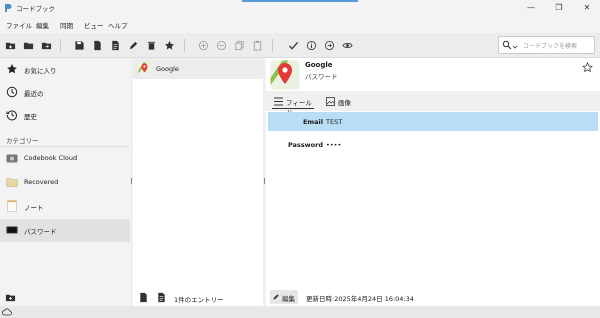 The height and width of the screenshot is (318, 600). I want to click on field-value: TEST, so click(334, 122).